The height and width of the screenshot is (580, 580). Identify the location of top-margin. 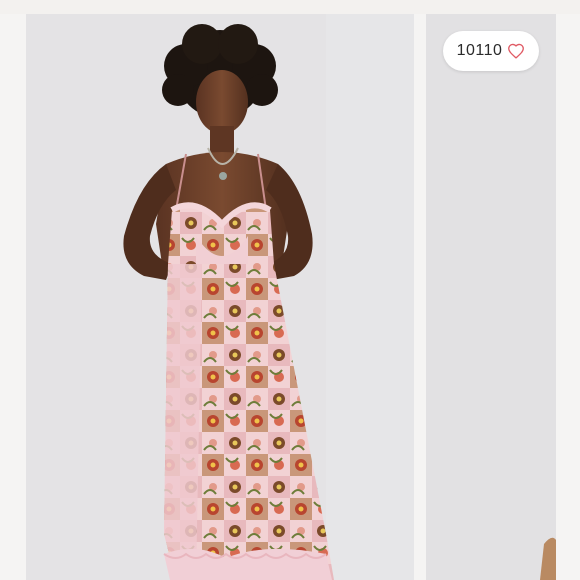
(290, 7).